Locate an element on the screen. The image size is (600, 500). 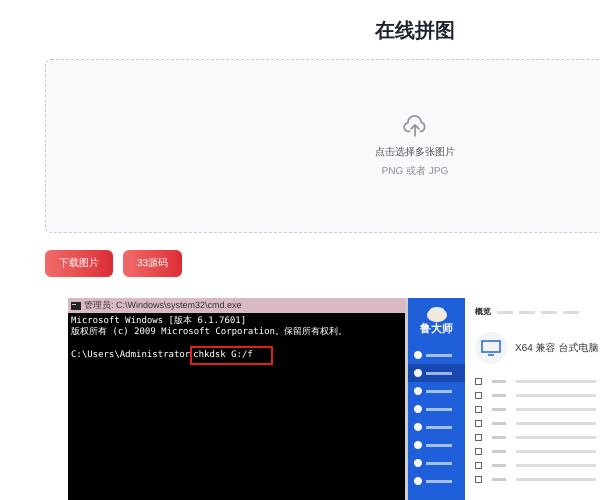
device-name: X64 兼容 台式电脑 is located at coordinates (556, 349).